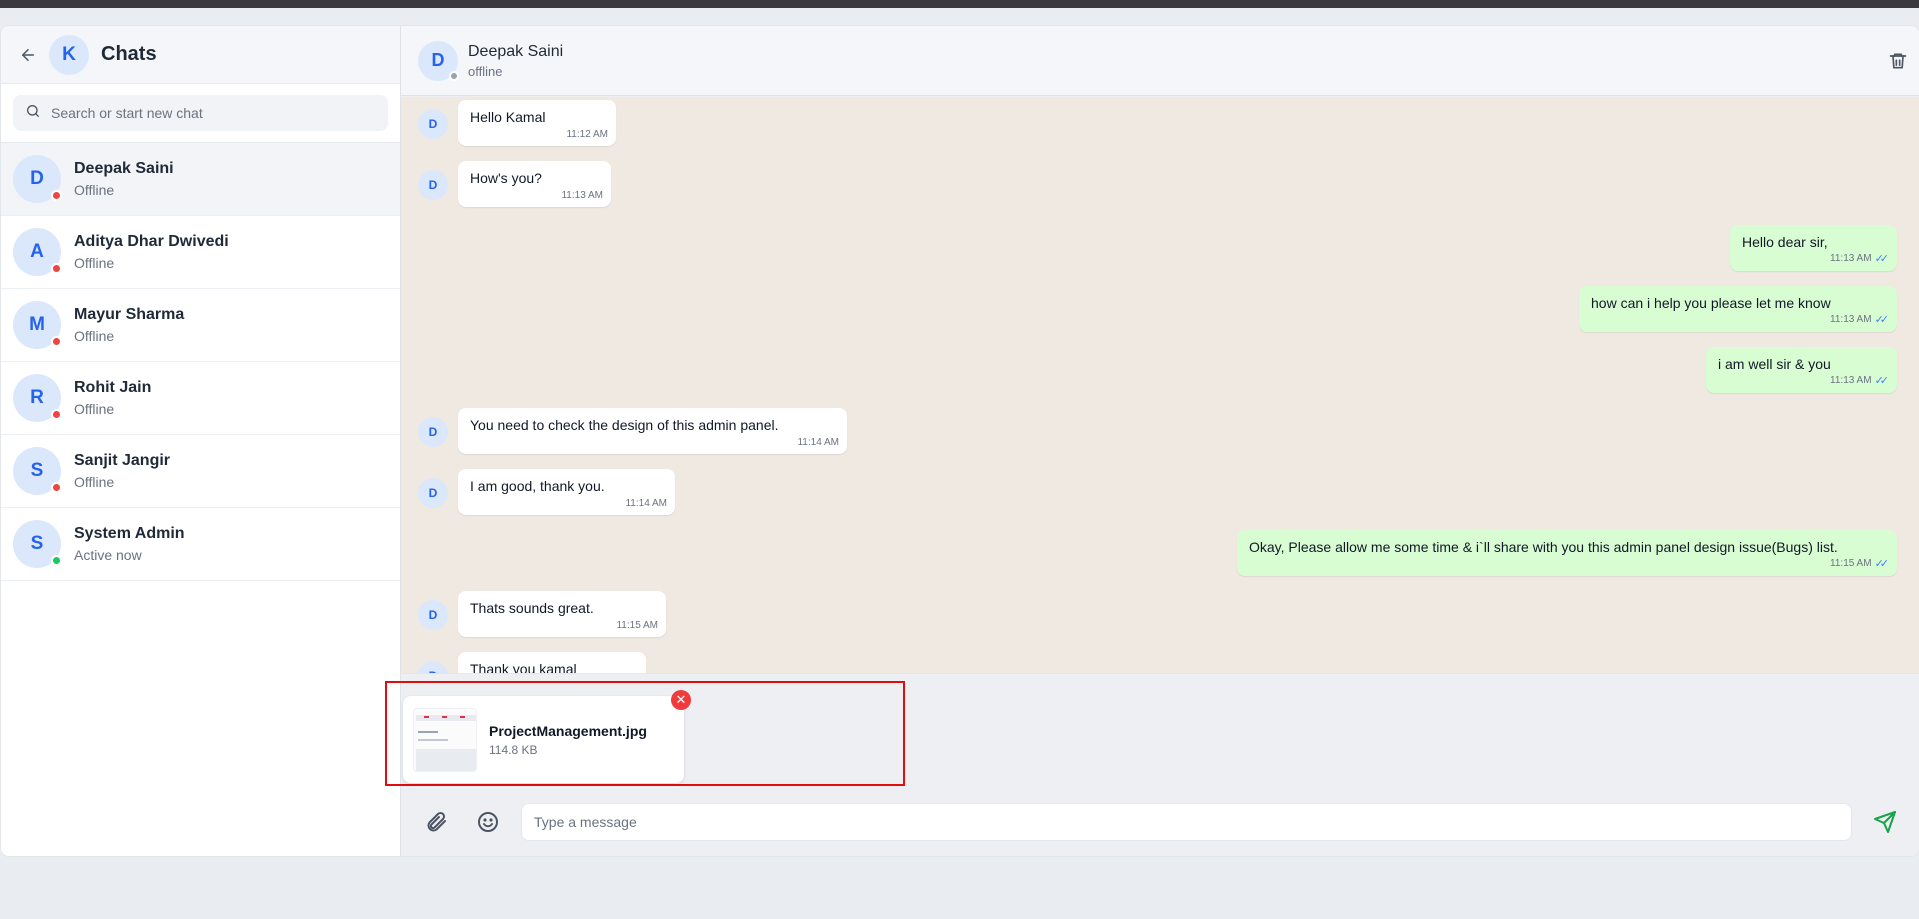 This screenshot has width=1919, height=919. I want to click on contact-avatar-initial: D, so click(438, 60).